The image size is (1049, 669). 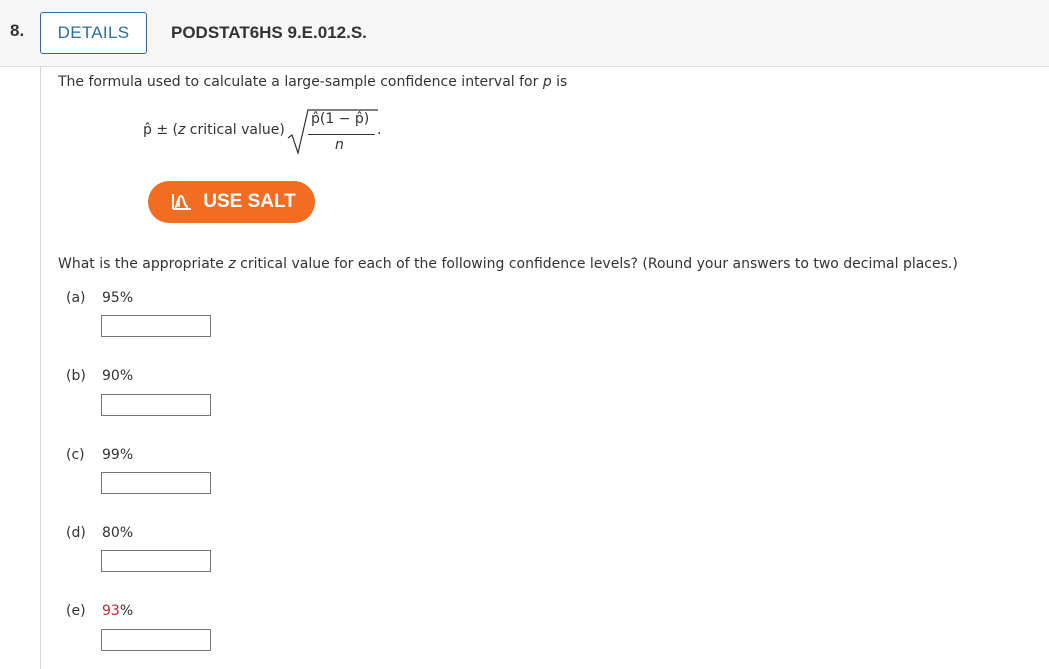 What do you see at coordinates (99, 533) in the screenshot?
I see `part-d-label: (d) 80%` at bounding box center [99, 533].